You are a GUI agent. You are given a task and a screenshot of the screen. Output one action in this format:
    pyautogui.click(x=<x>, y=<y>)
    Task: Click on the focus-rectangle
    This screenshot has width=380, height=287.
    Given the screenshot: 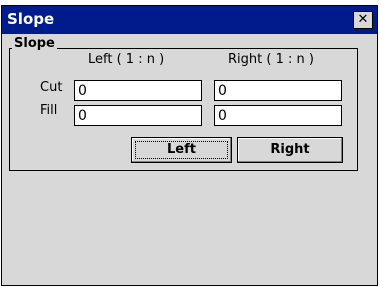 What is the action you would take?
    pyautogui.click(x=181, y=150)
    